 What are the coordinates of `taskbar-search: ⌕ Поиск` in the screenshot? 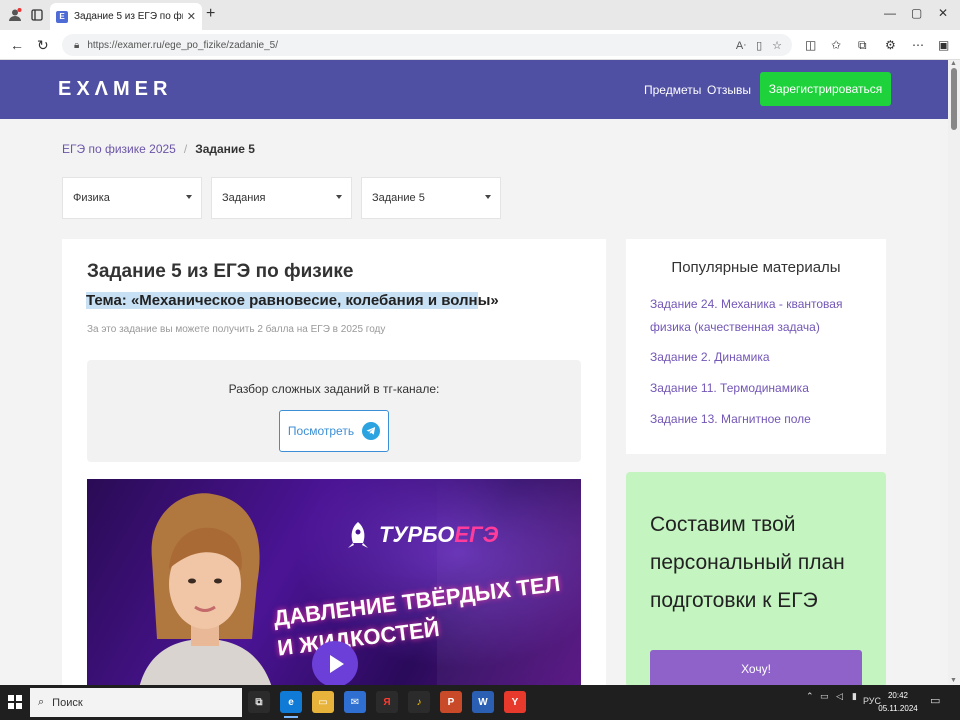 It's located at (136, 702).